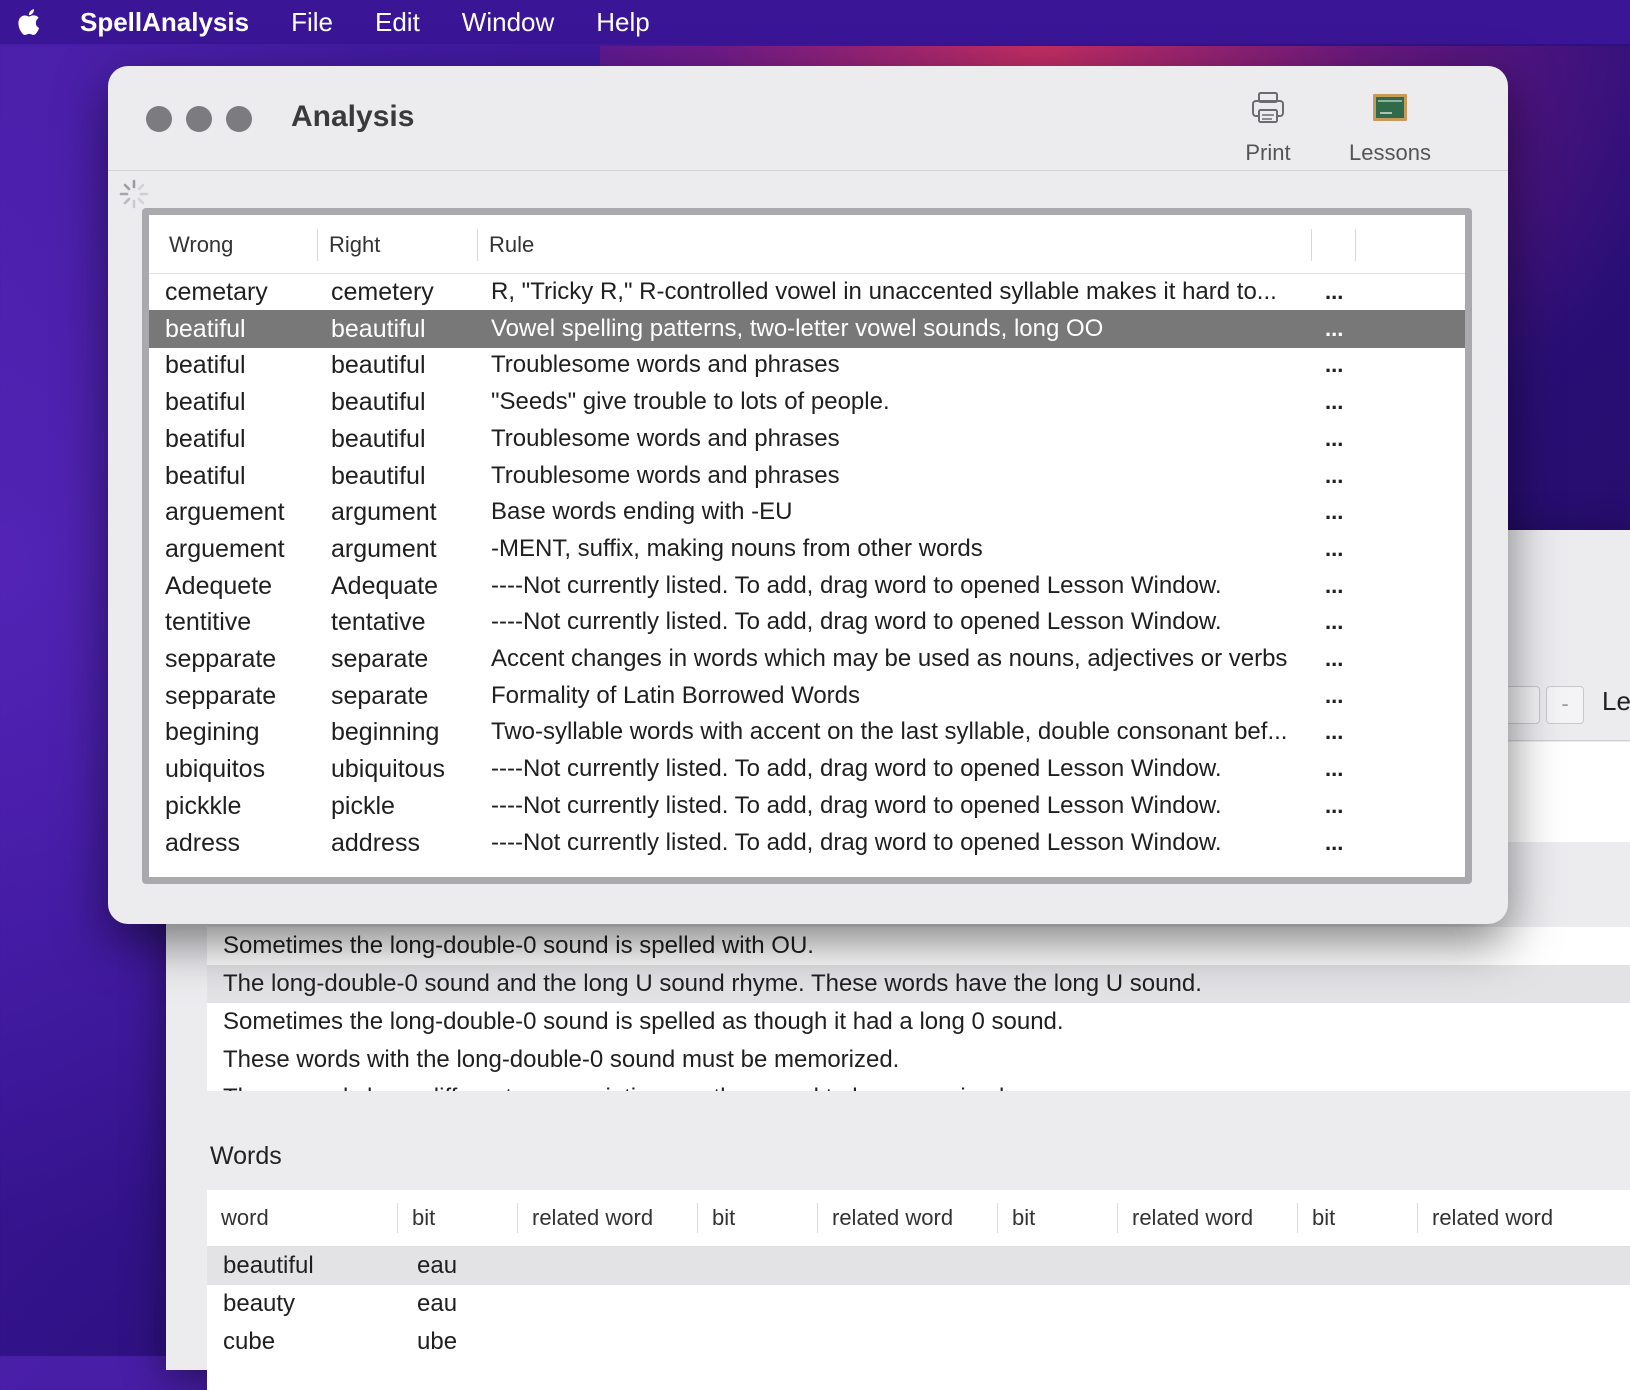 The width and height of the screenshot is (1630, 1390). I want to click on menu-app-name: SpellAnalysis, so click(164, 22).